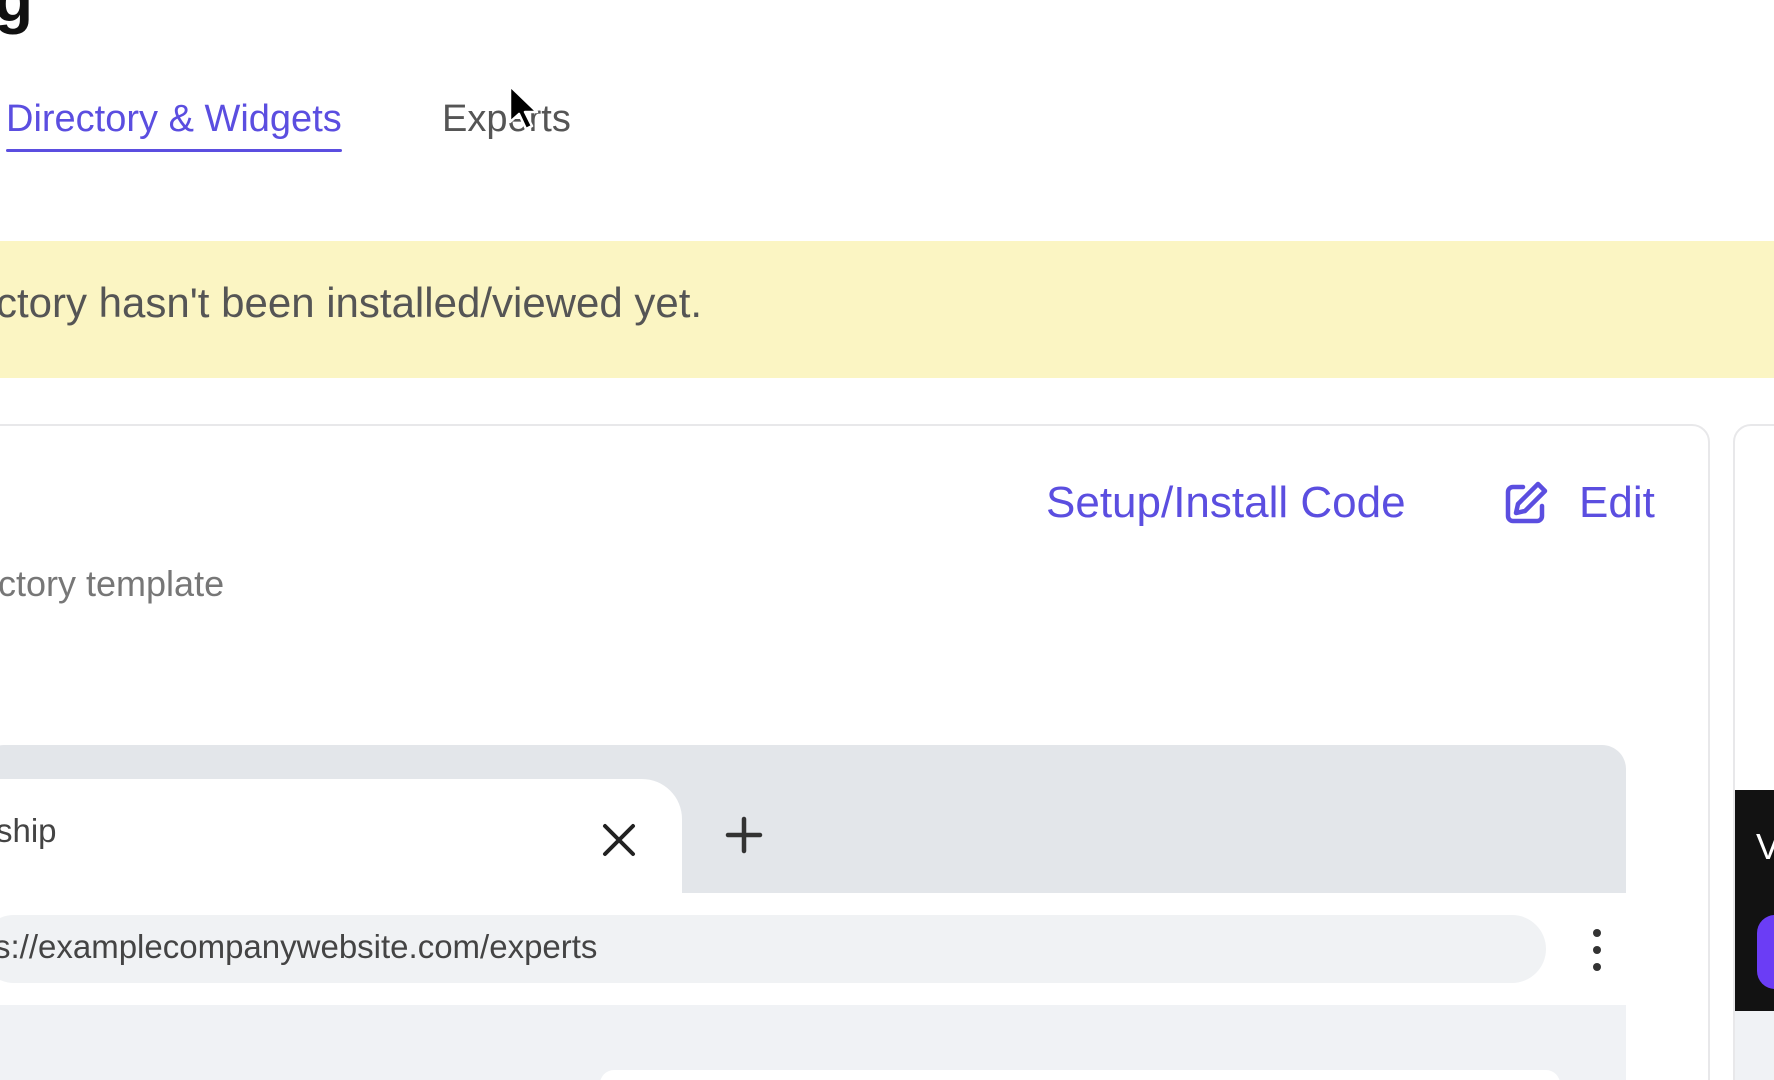  I want to click on page-title-fragment: g, so click(16, 18).